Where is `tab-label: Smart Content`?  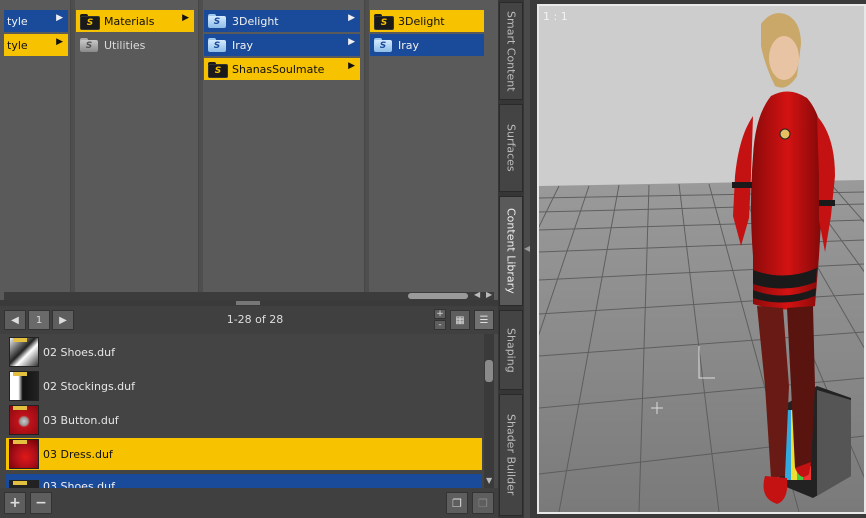
tab-label: Smart Content is located at coordinates (511, 51).